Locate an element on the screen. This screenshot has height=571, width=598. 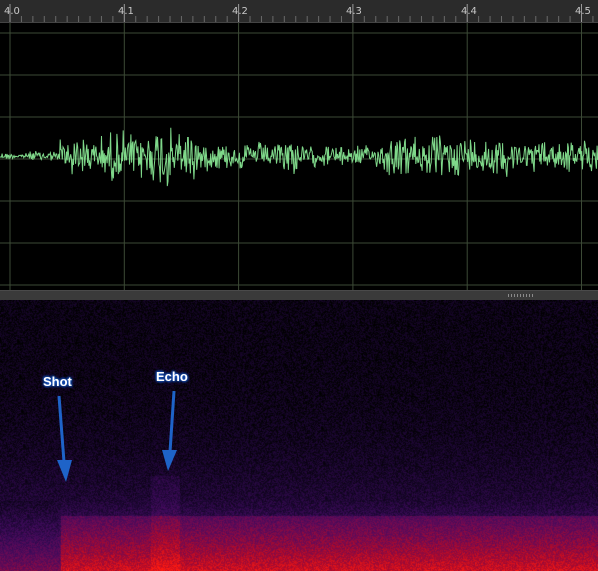
splitter-grip-handle is located at coordinates (521, 295).